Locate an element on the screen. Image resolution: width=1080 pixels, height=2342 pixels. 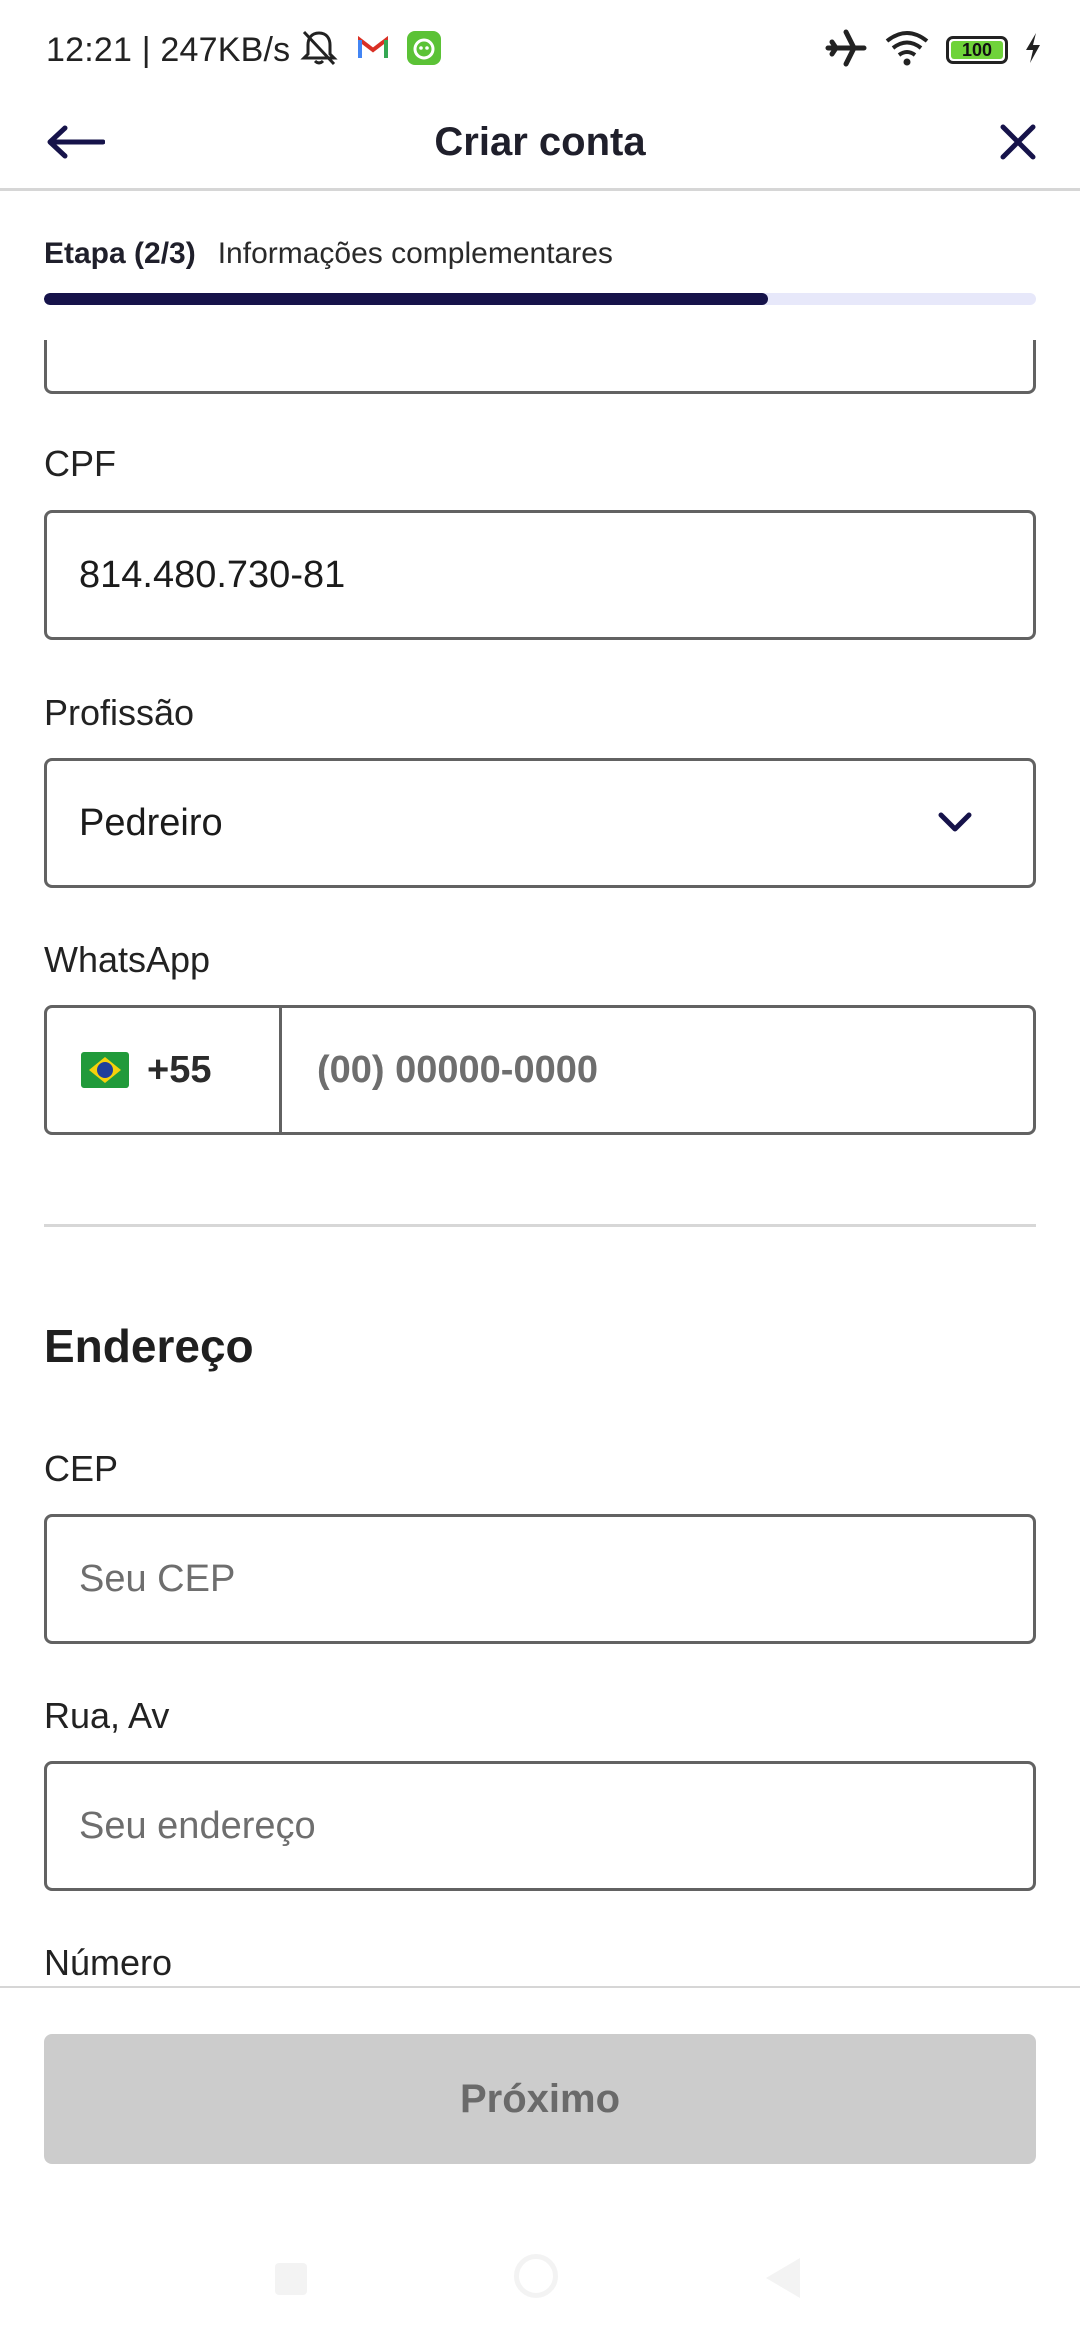
country-code: +55 is located at coordinates (179, 1069).